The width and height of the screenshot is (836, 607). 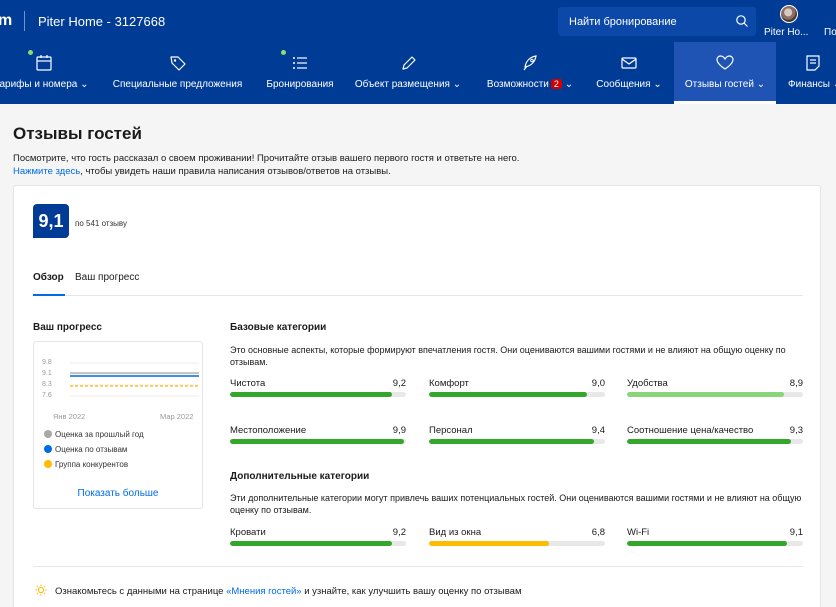 What do you see at coordinates (517, 438) in the screenshot?
I see `category-staff: Персонал 9,4` at bounding box center [517, 438].